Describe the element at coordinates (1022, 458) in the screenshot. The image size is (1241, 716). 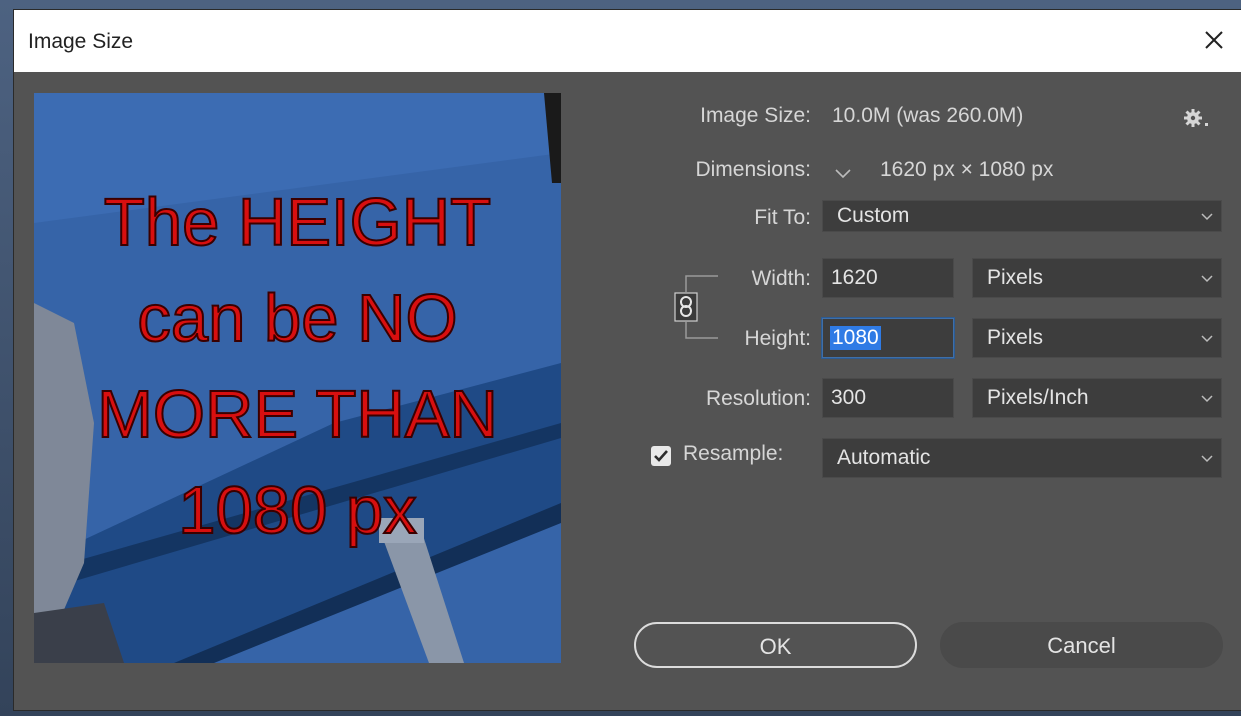
I see `resample-select: Automatic` at that location.